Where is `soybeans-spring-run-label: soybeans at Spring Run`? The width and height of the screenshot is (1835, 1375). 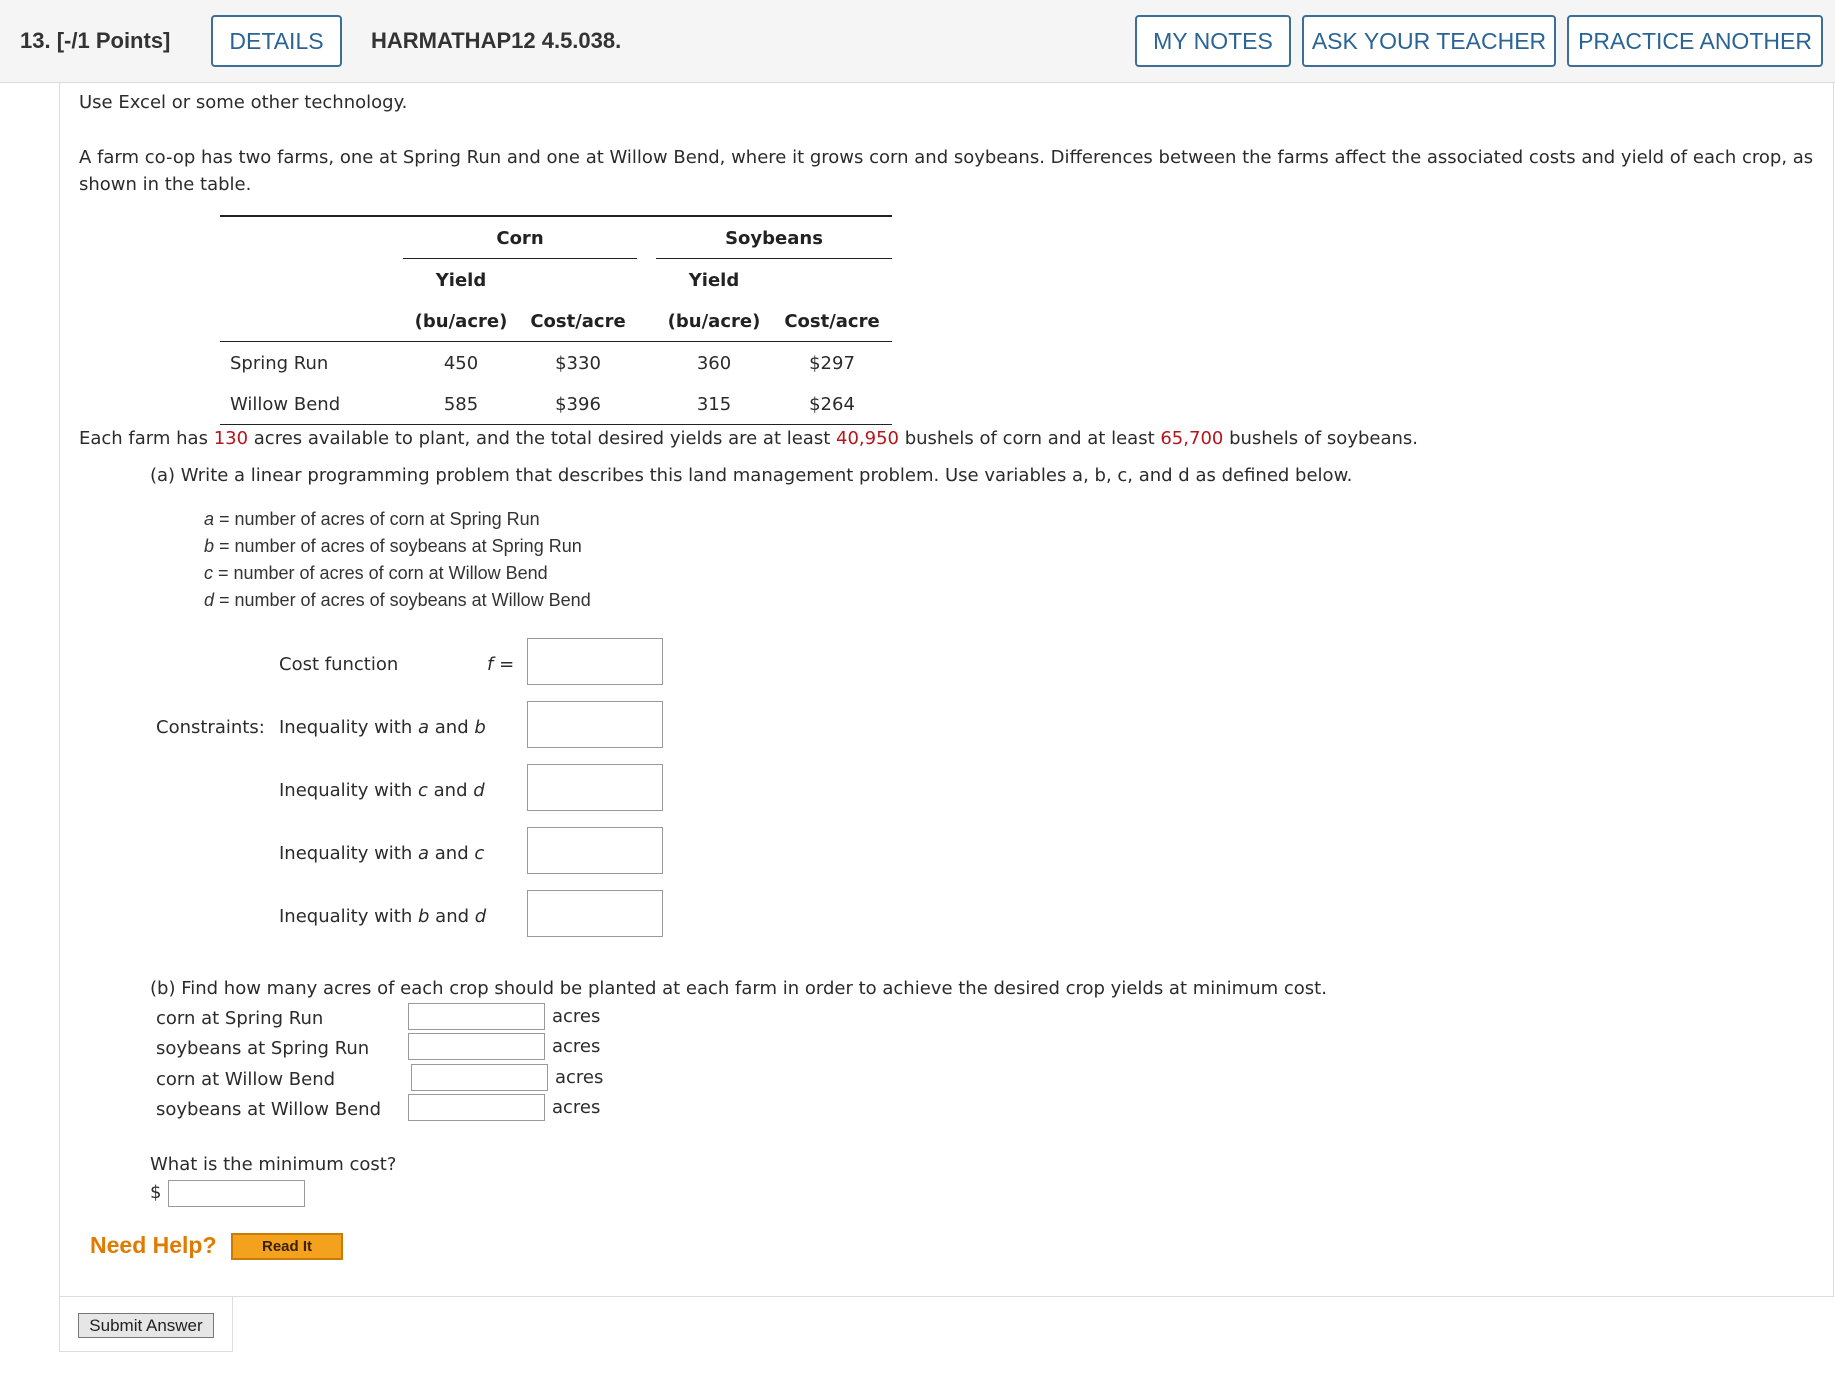
soybeans-spring-run-label: soybeans at Spring Run is located at coordinates (263, 1048).